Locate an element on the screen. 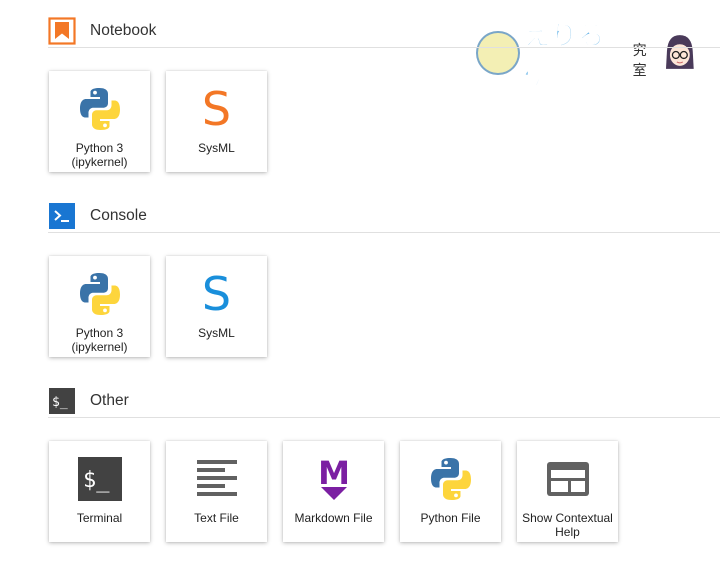  terminal-card: $_ Terminal is located at coordinates (99, 491).